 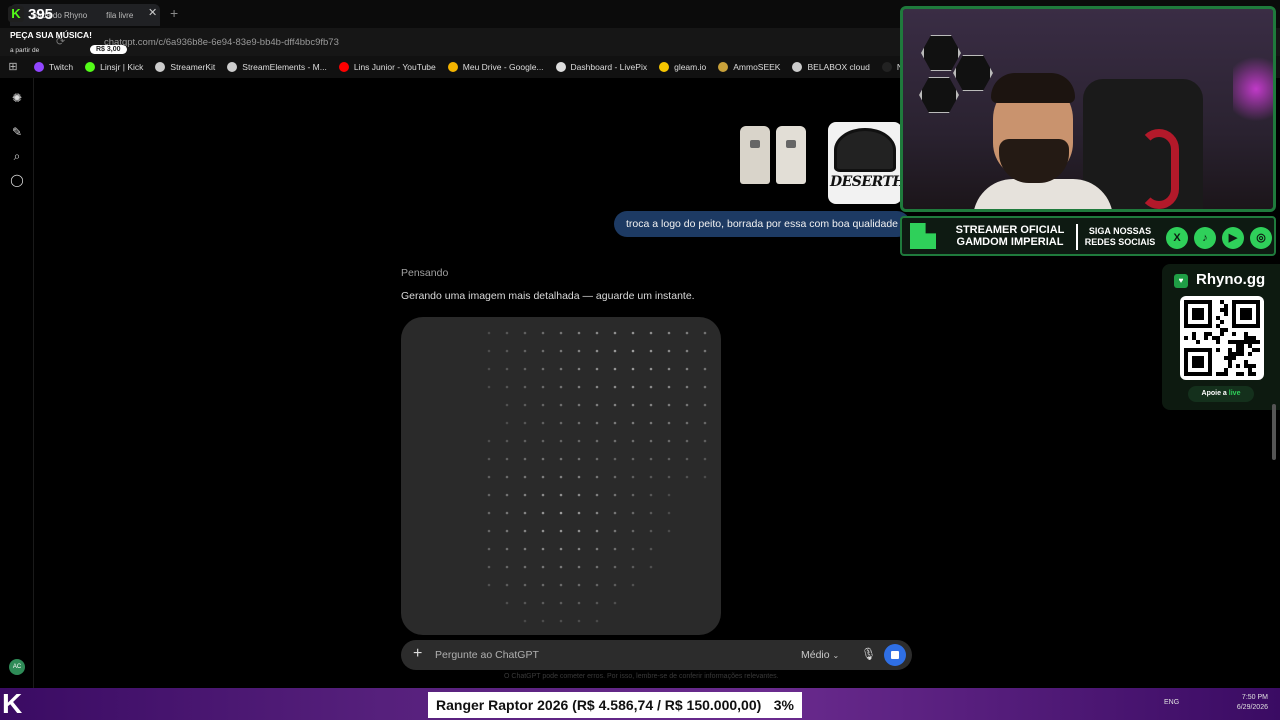 I want to click on gamdom-logo-icon, so click(x=923, y=236).